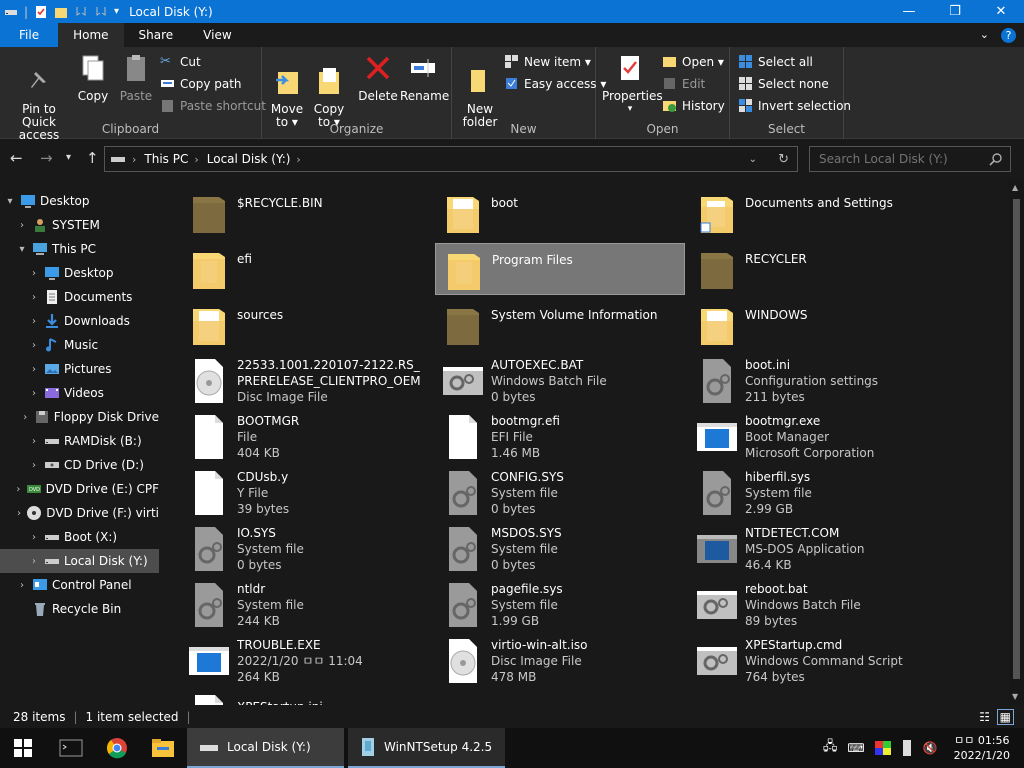 The image size is (1024, 768). I want to click on back-arrow-icon: ←, so click(16, 158).